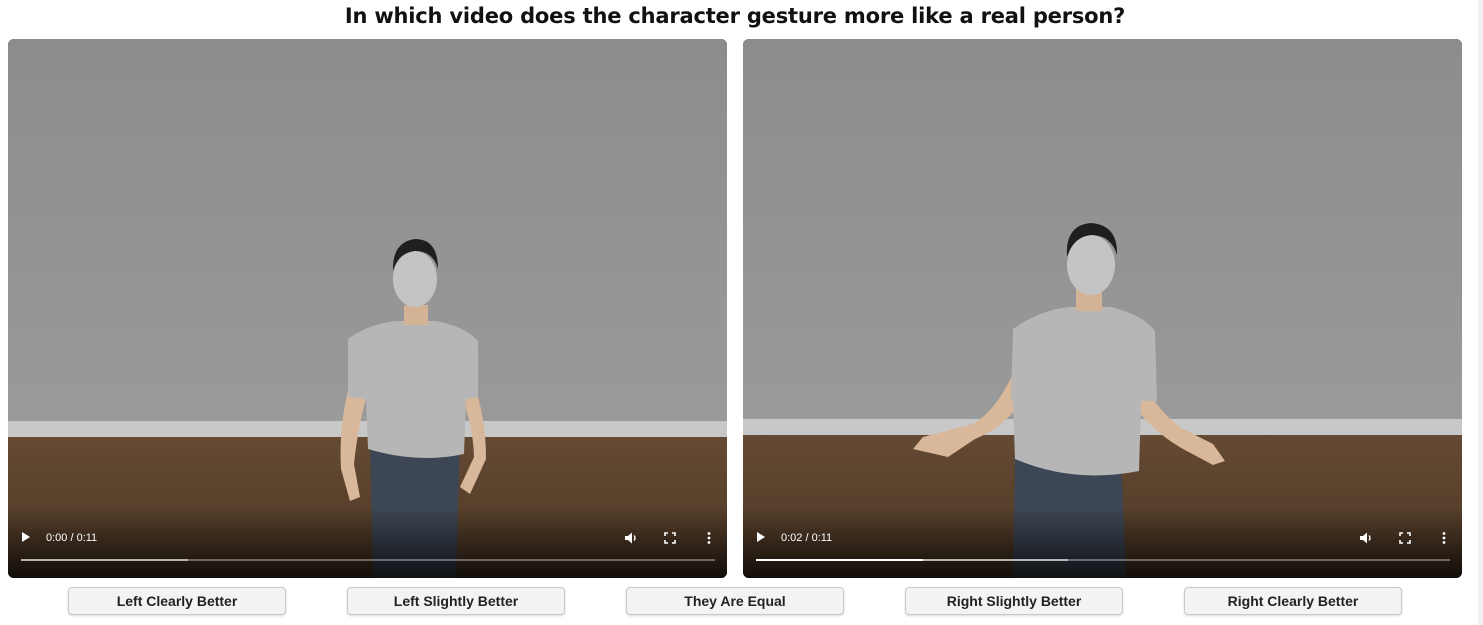  What do you see at coordinates (177, 601) in the screenshot?
I see `left-clearly-better-button: Left Clearly Better` at bounding box center [177, 601].